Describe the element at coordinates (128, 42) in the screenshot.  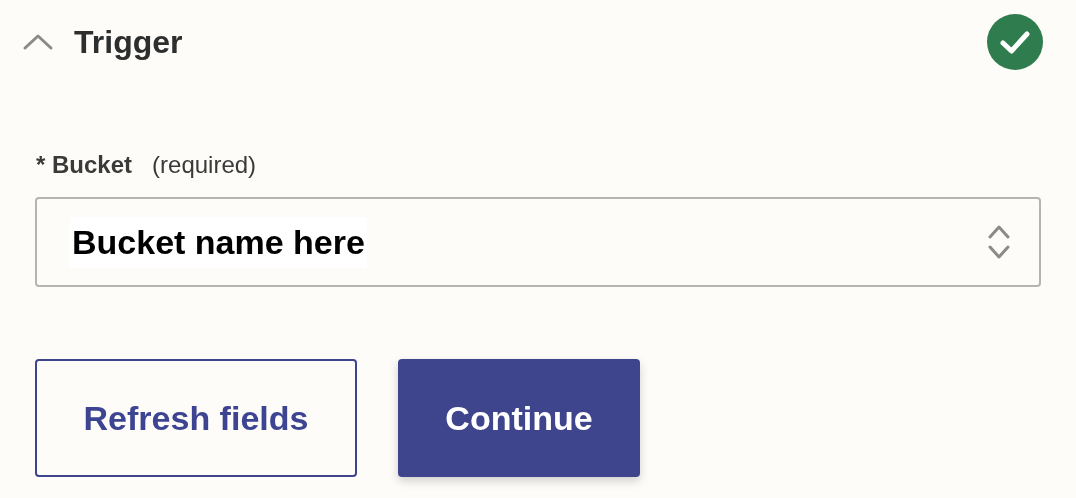
I see `section-title: Trigger` at that location.